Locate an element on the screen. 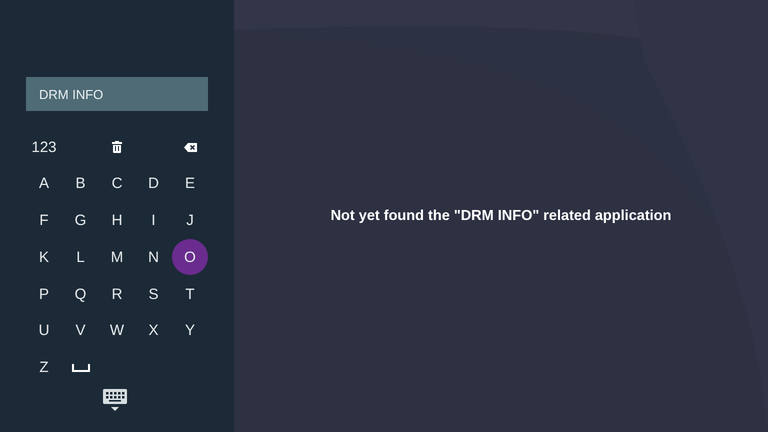  trash-icon is located at coordinates (117, 147).